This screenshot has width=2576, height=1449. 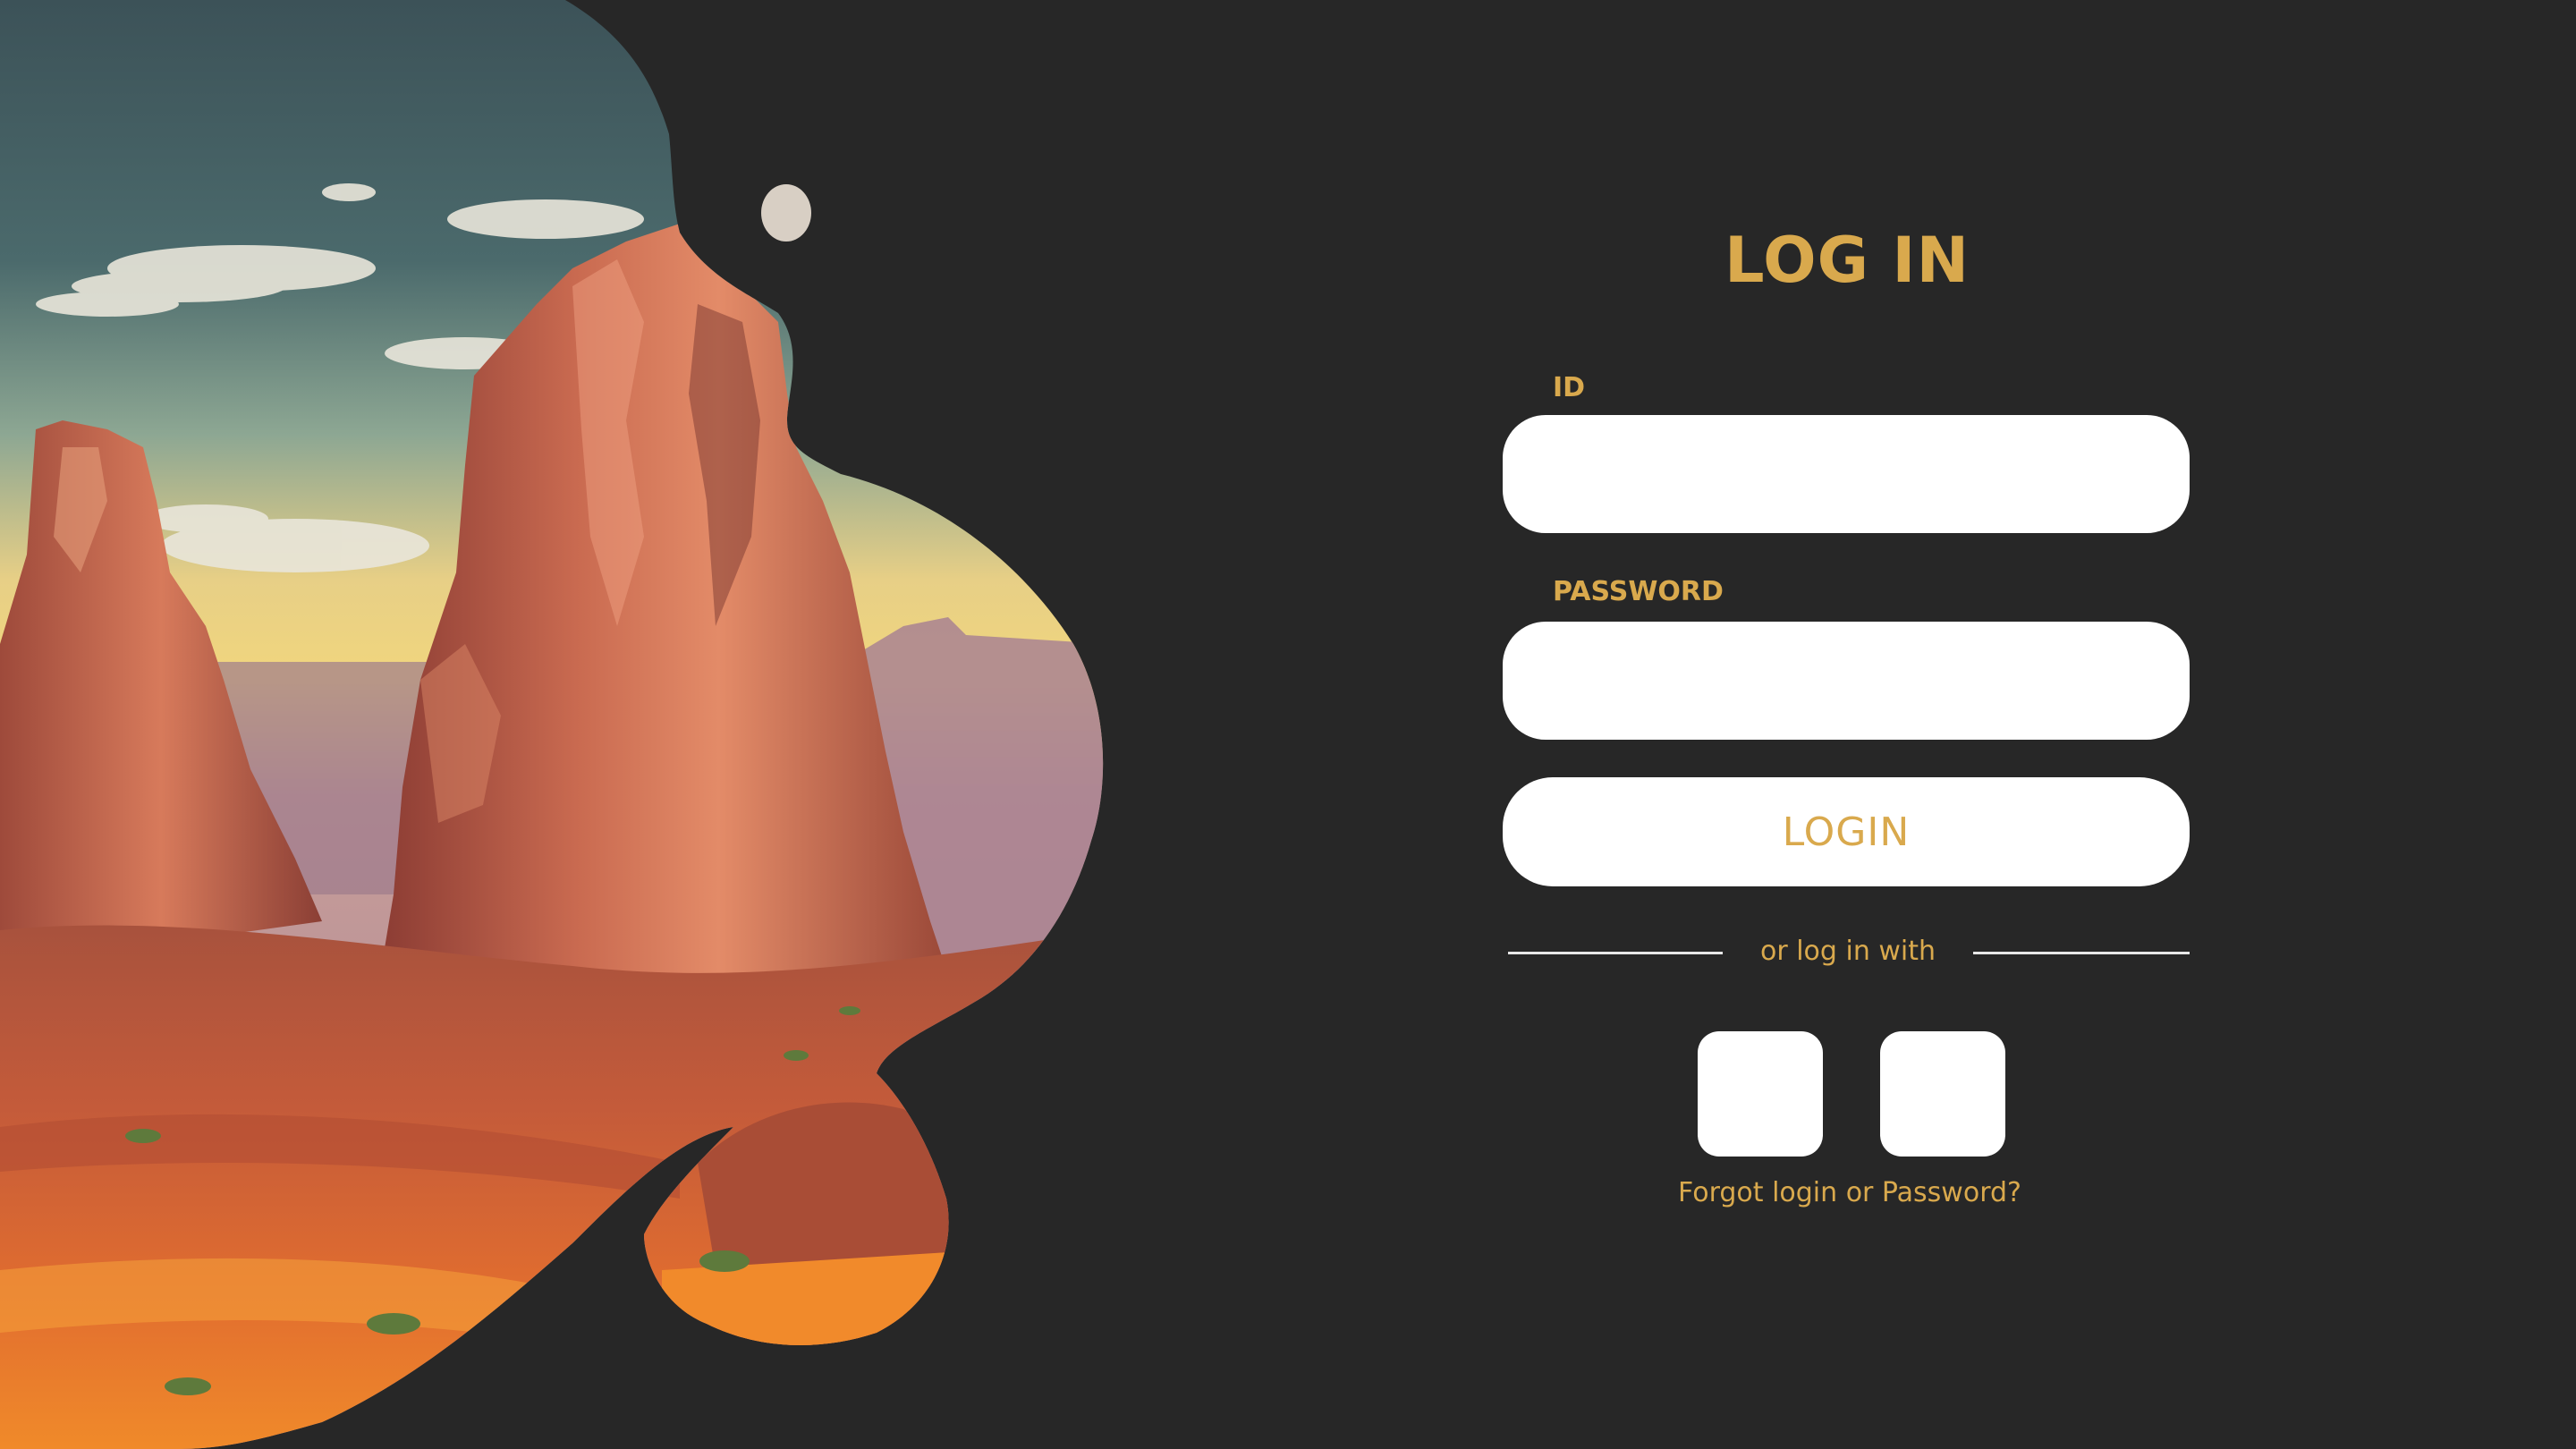 I want to click on moon-shape, so click(x=786, y=213).